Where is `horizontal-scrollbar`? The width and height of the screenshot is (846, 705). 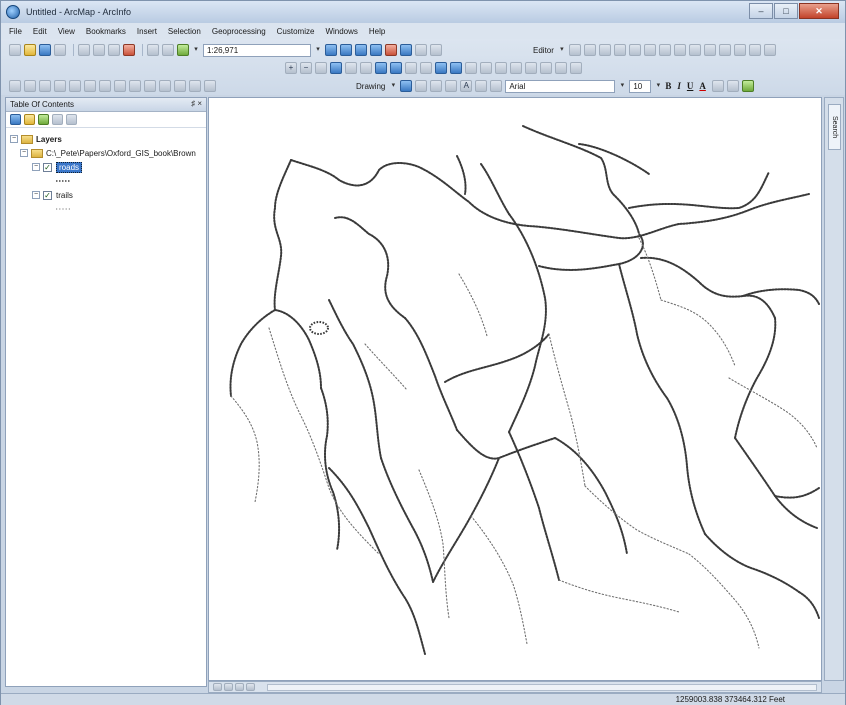 horizontal-scrollbar is located at coordinates (542, 687).